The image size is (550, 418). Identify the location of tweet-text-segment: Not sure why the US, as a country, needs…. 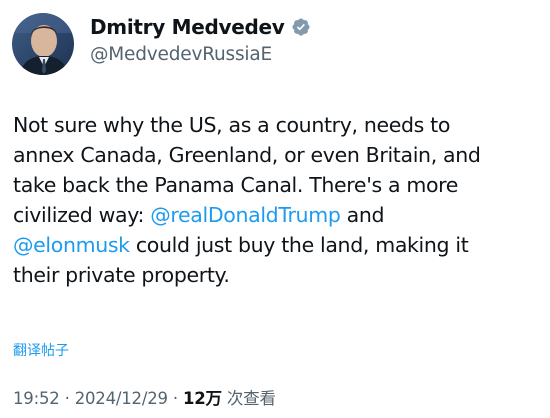
(232, 125).